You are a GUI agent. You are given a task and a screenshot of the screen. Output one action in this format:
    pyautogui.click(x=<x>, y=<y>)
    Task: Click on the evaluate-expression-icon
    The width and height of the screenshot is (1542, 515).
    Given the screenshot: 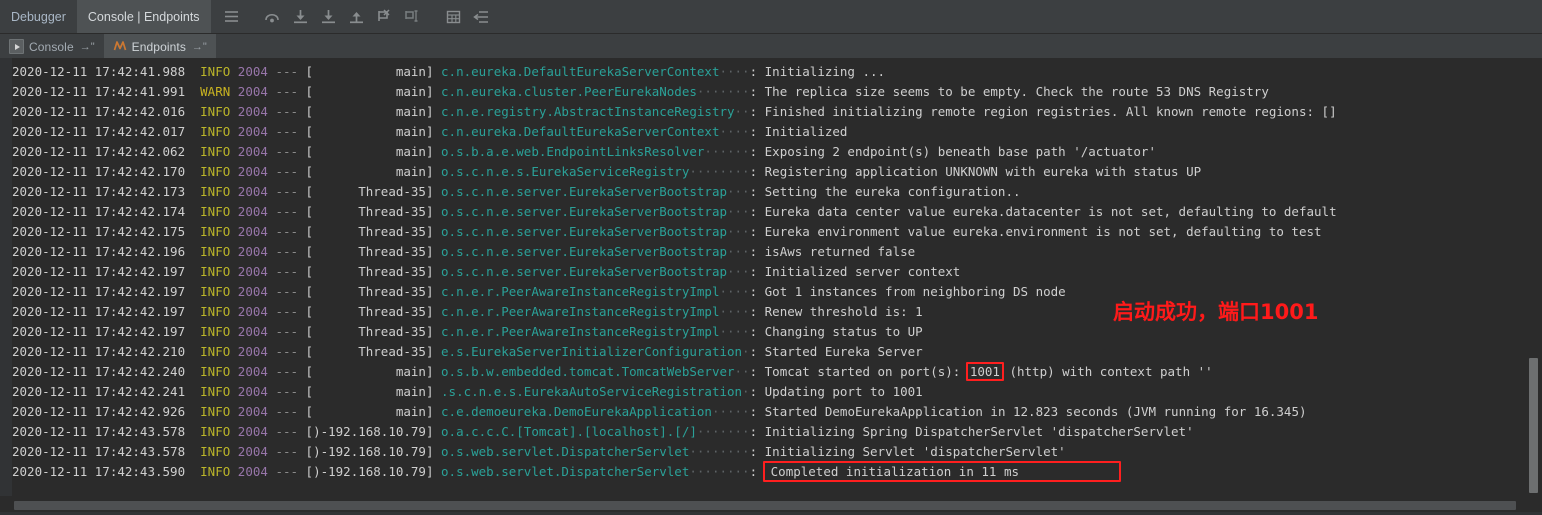 What is the action you would take?
    pyautogui.click(x=413, y=17)
    